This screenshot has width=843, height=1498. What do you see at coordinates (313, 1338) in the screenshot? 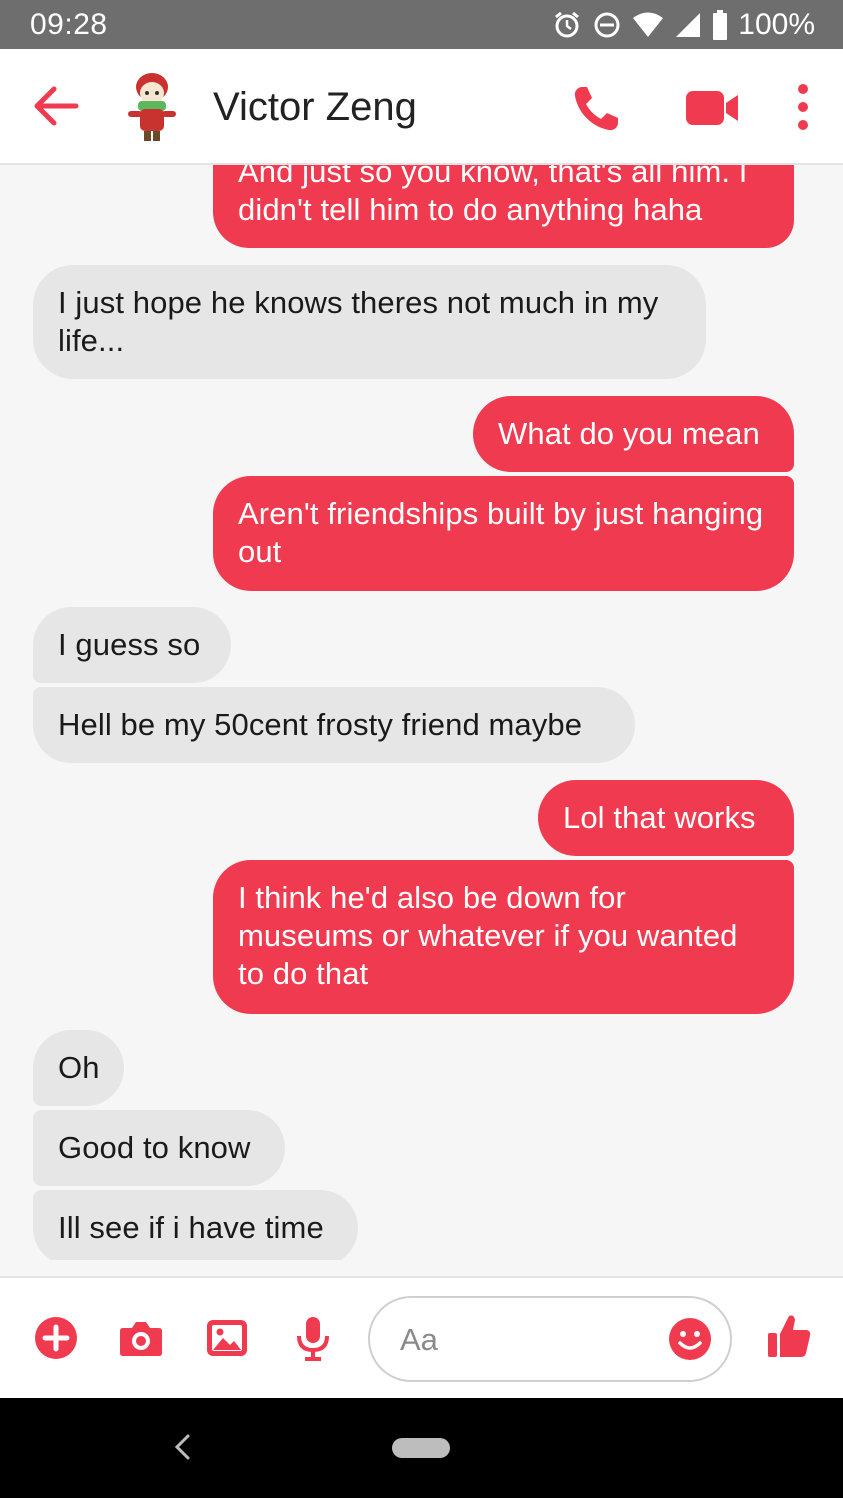
I see `microphone-icon` at bounding box center [313, 1338].